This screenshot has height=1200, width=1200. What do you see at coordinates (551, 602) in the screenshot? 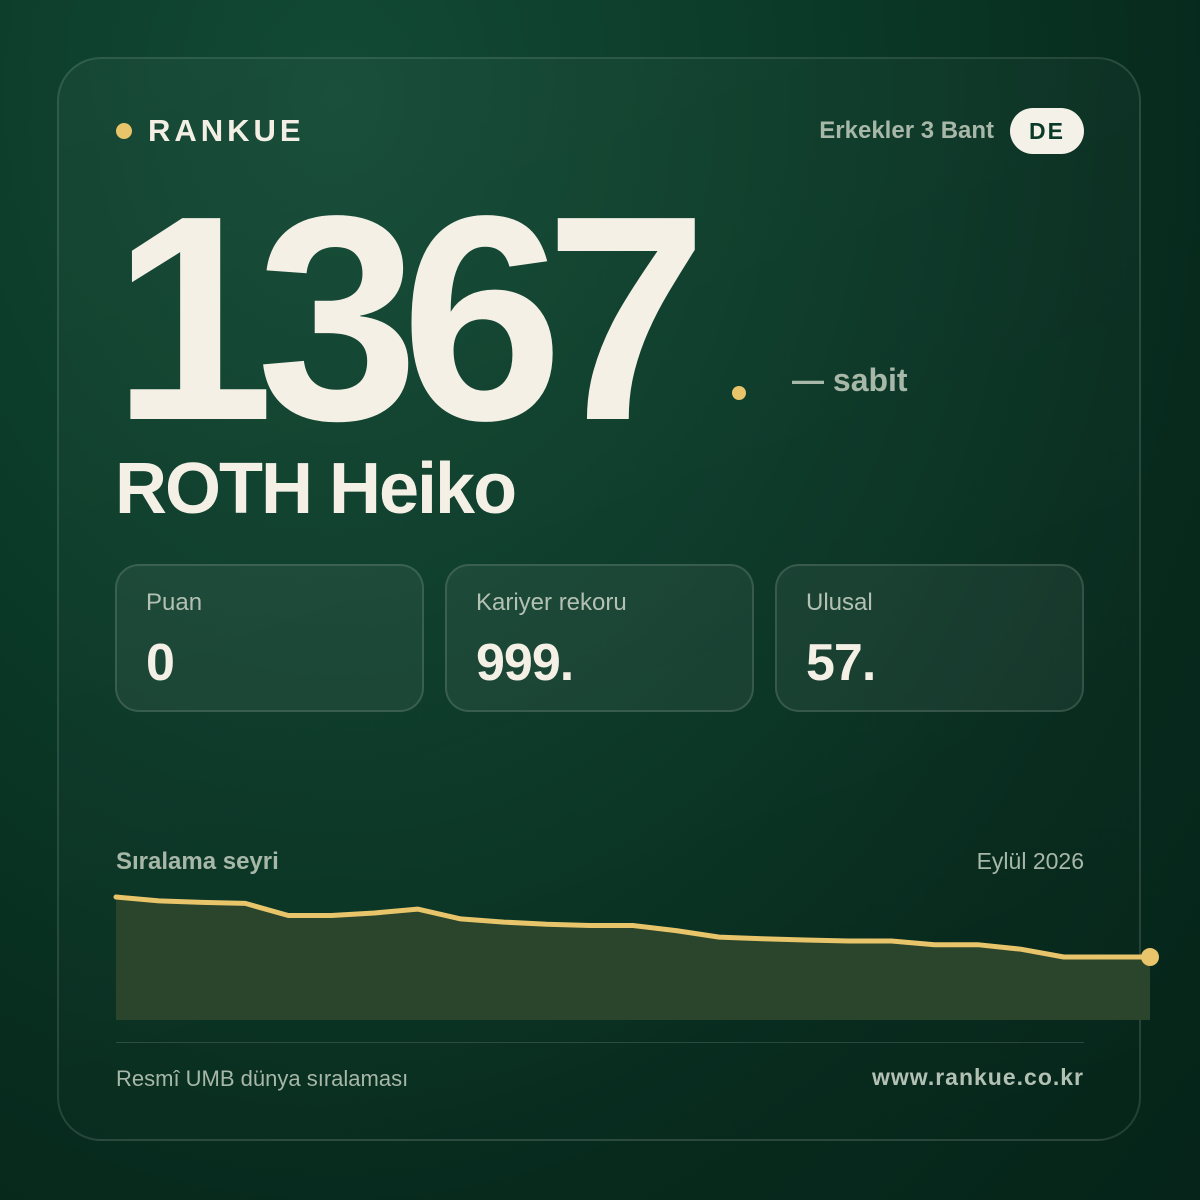
I see `stat-label: Kariyer rekoru` at bounding box center [551, 602].